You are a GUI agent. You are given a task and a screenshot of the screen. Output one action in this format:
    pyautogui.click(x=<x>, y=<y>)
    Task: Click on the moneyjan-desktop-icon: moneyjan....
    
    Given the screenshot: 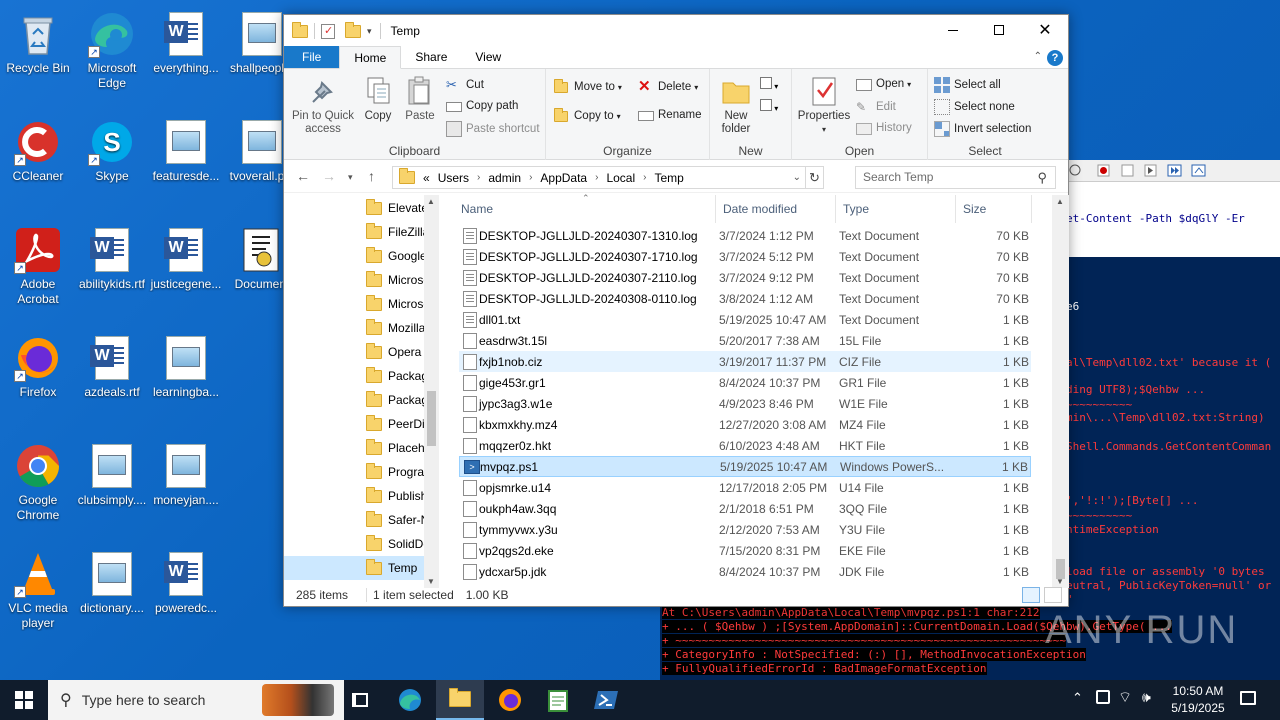 What is the action you would take?
    pyautogui.click(x=186, y=486)
    